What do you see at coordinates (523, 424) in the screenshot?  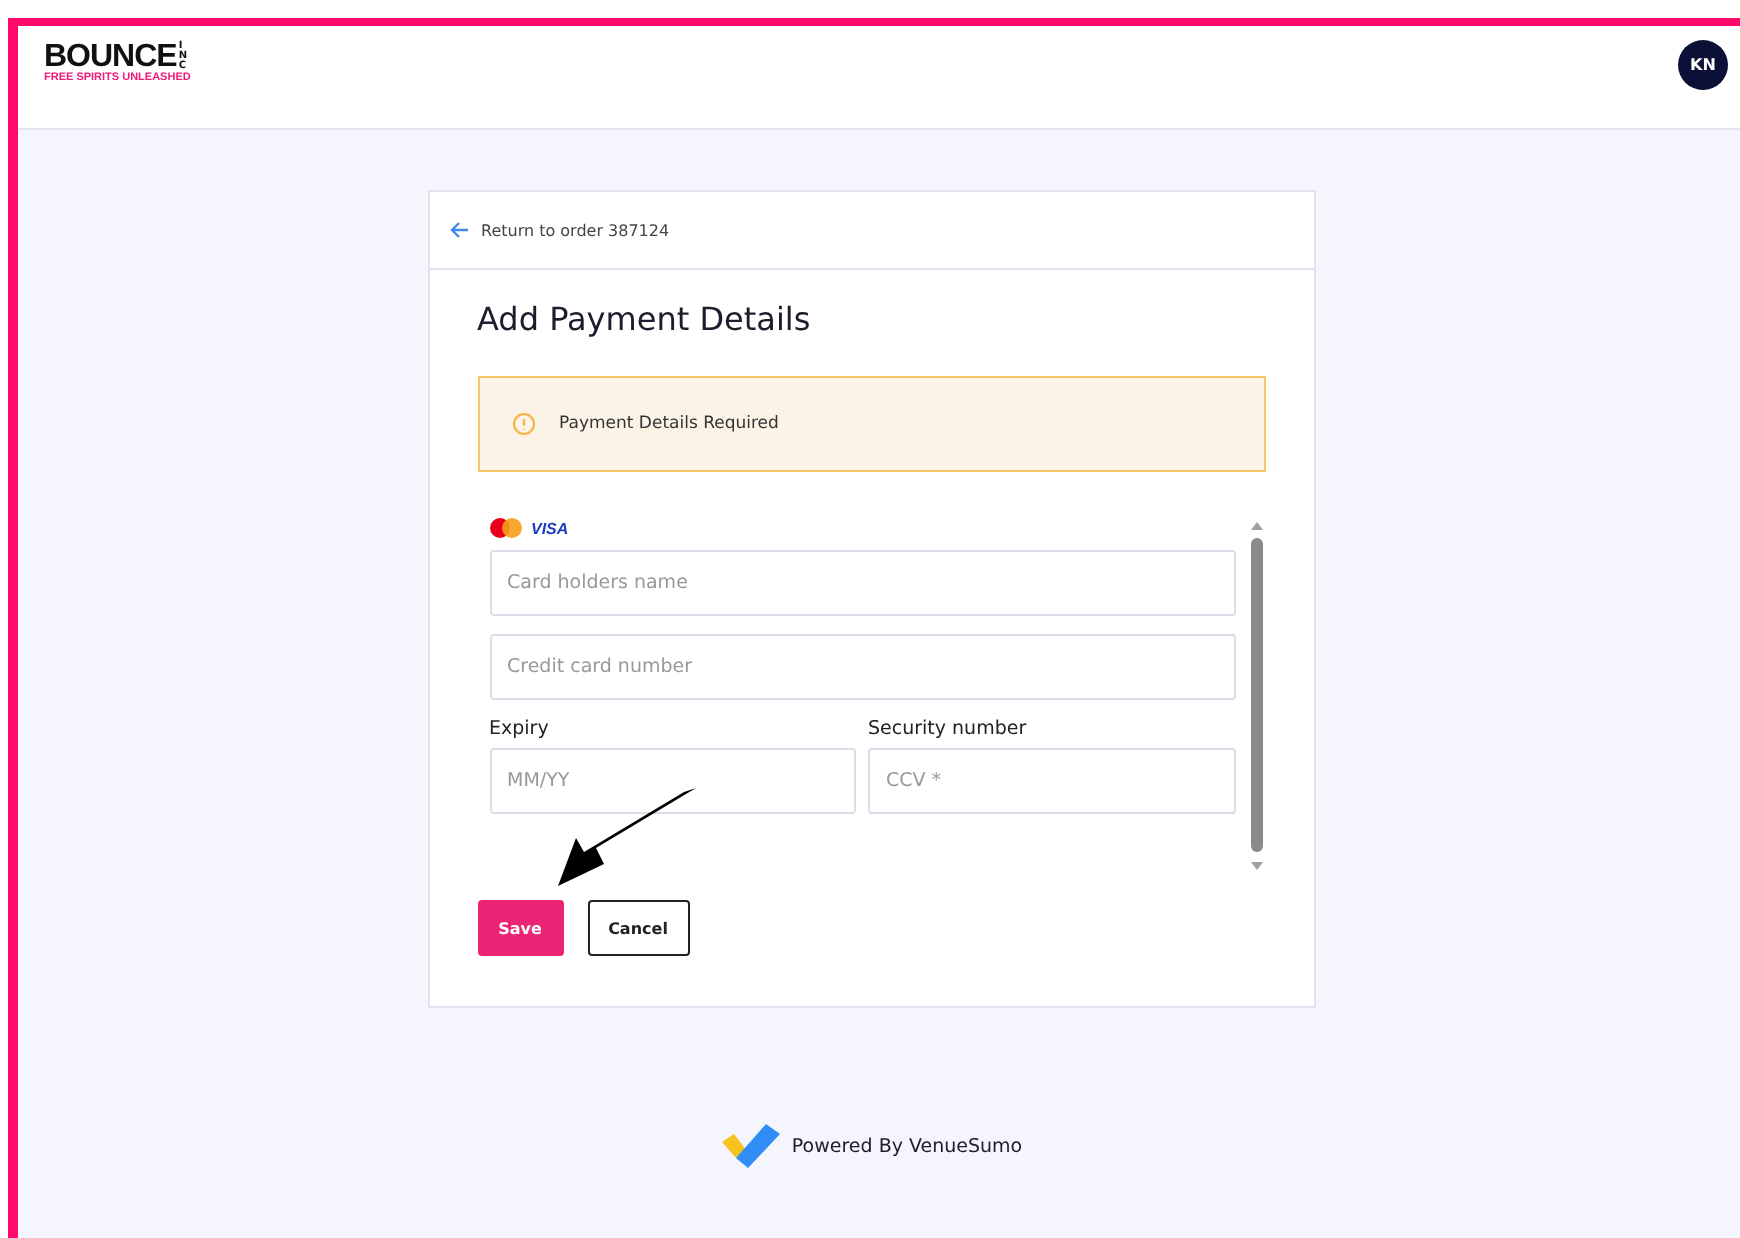 I see `info-icon` at bounding box center [523, 424].